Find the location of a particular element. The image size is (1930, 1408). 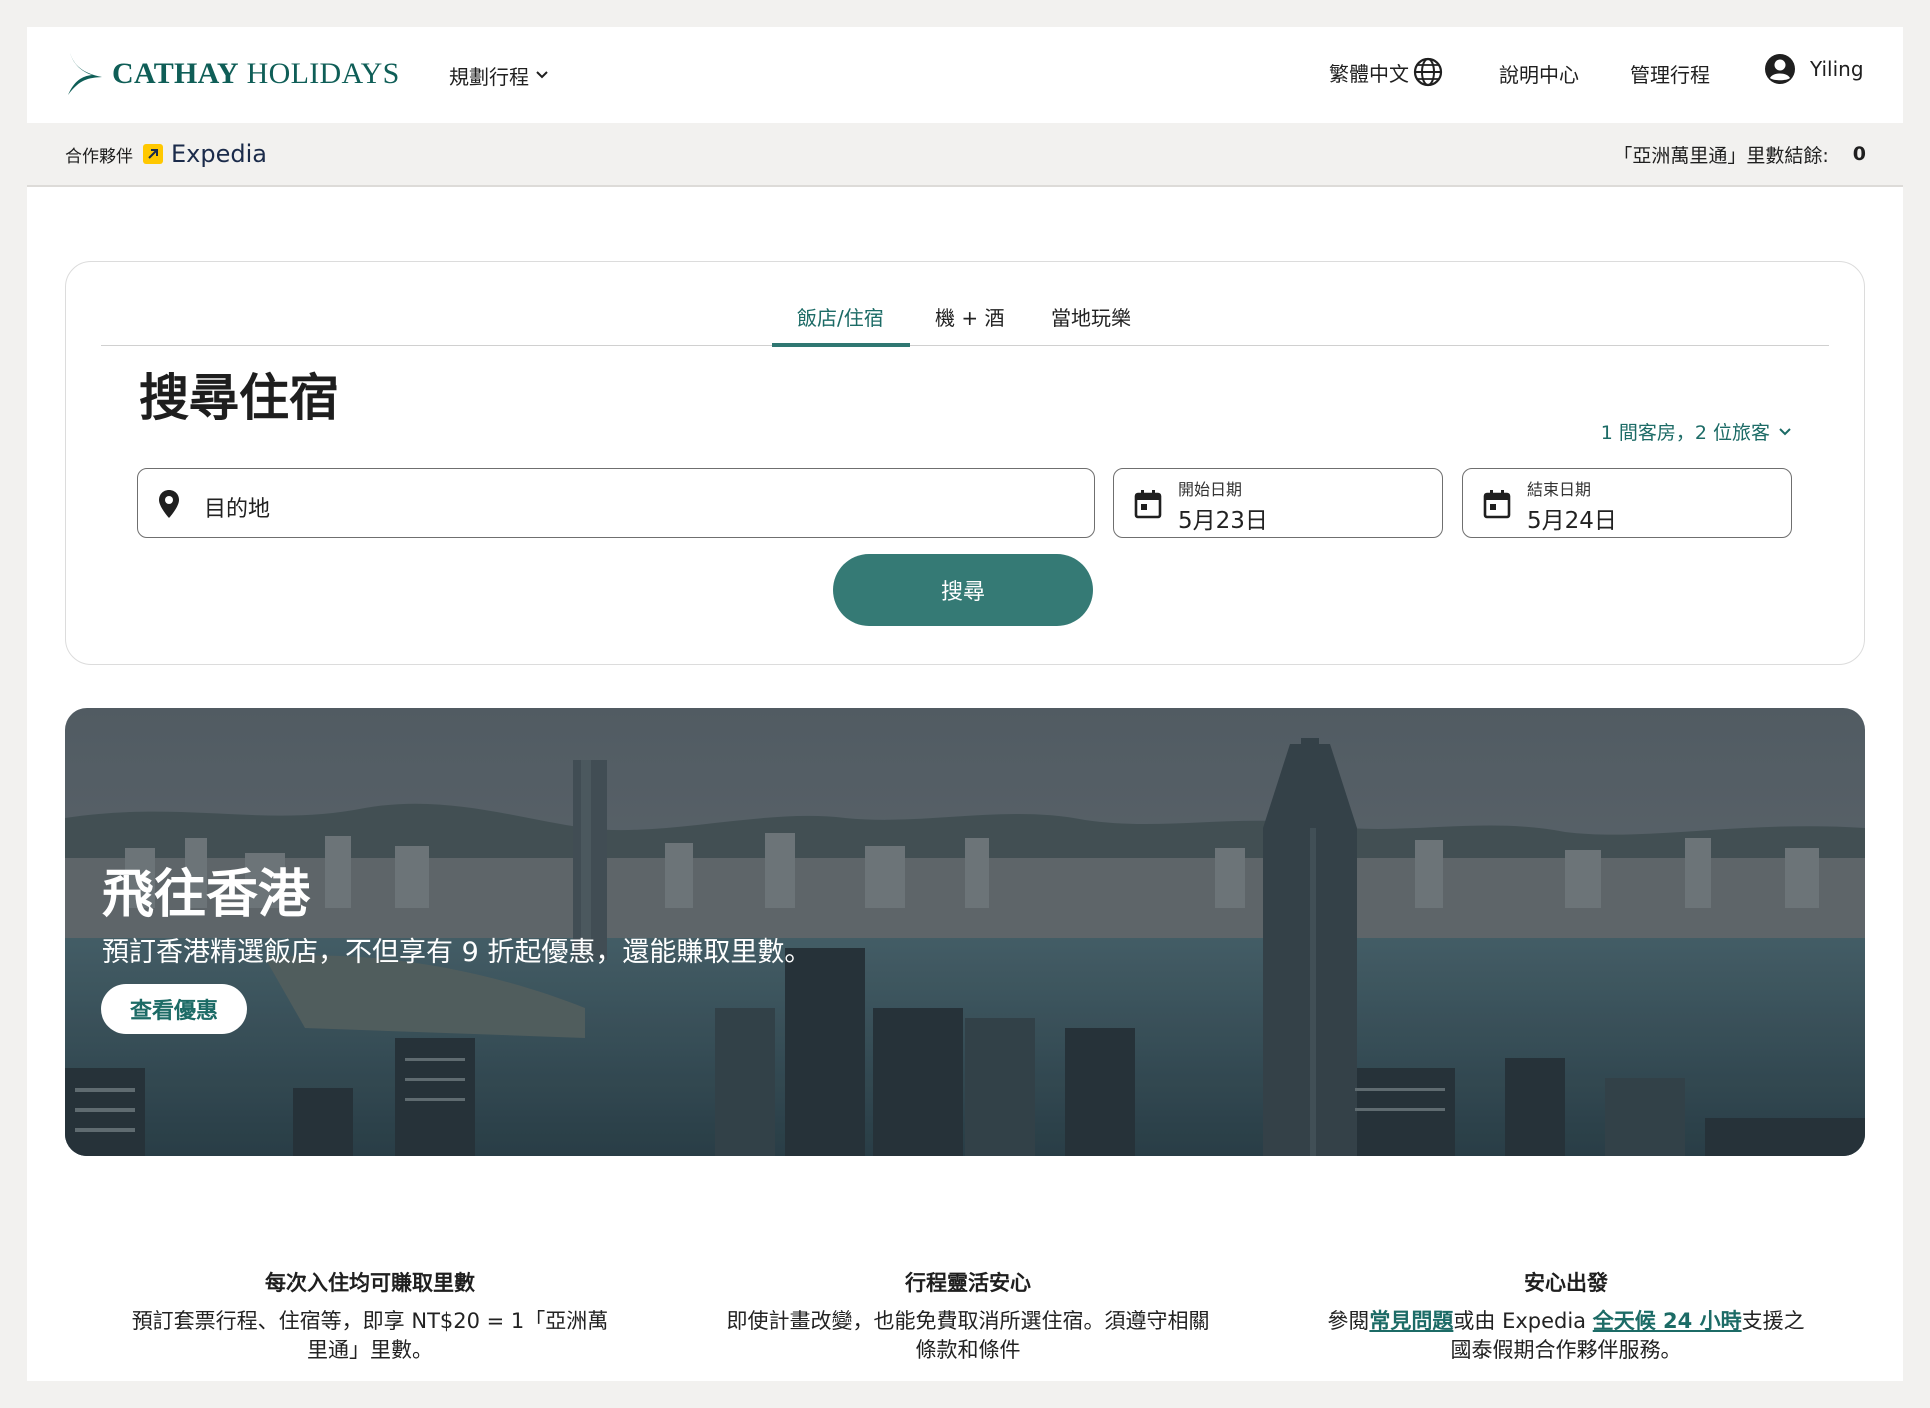

manage-trips-link: 管理行程 is located at coordinates (1670, 75).